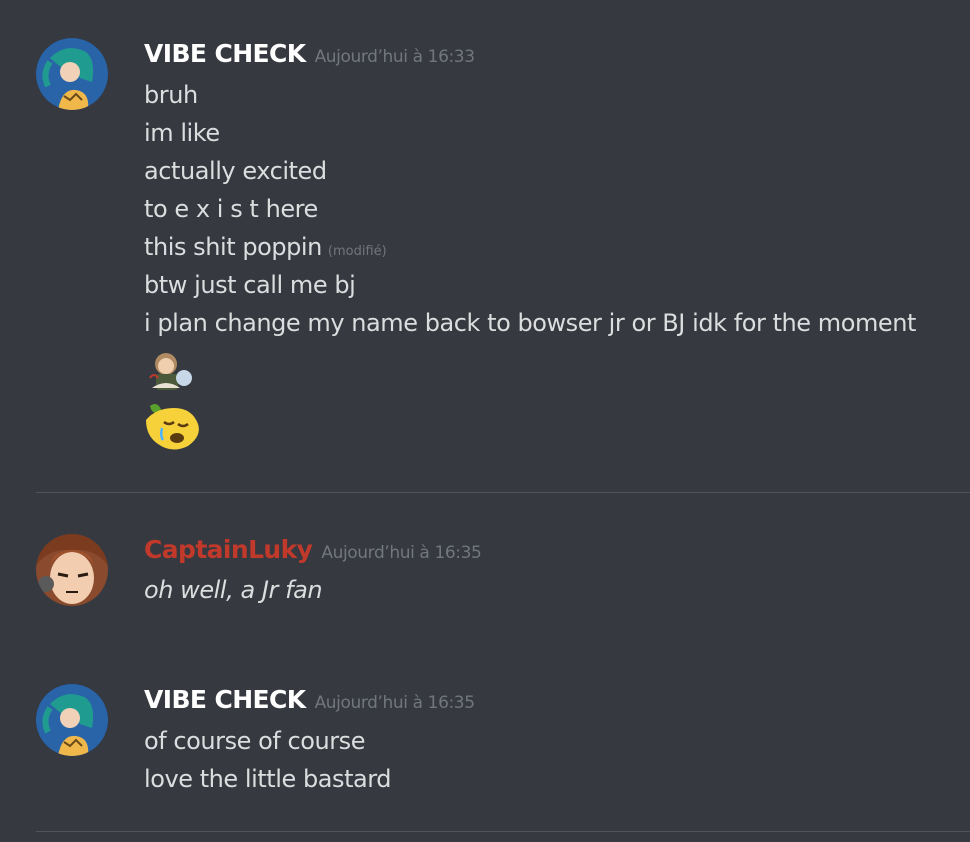 This screenshot has height=842, width=970. What do you see at coordinates (228, 550) in the screenshot?
I see `username: CaptainLuky` at bounding box center [228, 550].